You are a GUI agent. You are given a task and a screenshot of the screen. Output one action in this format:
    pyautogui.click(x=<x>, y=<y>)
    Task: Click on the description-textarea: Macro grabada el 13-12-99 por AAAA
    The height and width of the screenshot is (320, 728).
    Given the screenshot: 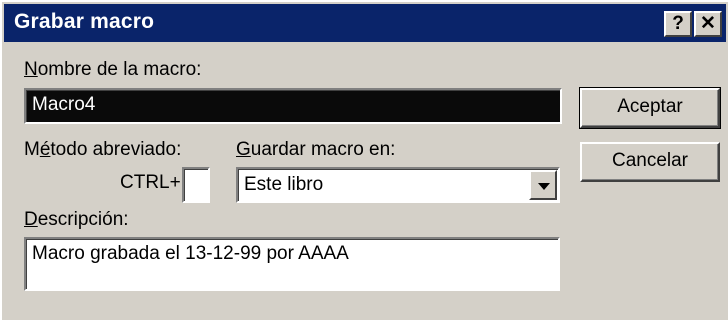 What is the action you would take?
    pyautogui.click(x=292, y=264)
    